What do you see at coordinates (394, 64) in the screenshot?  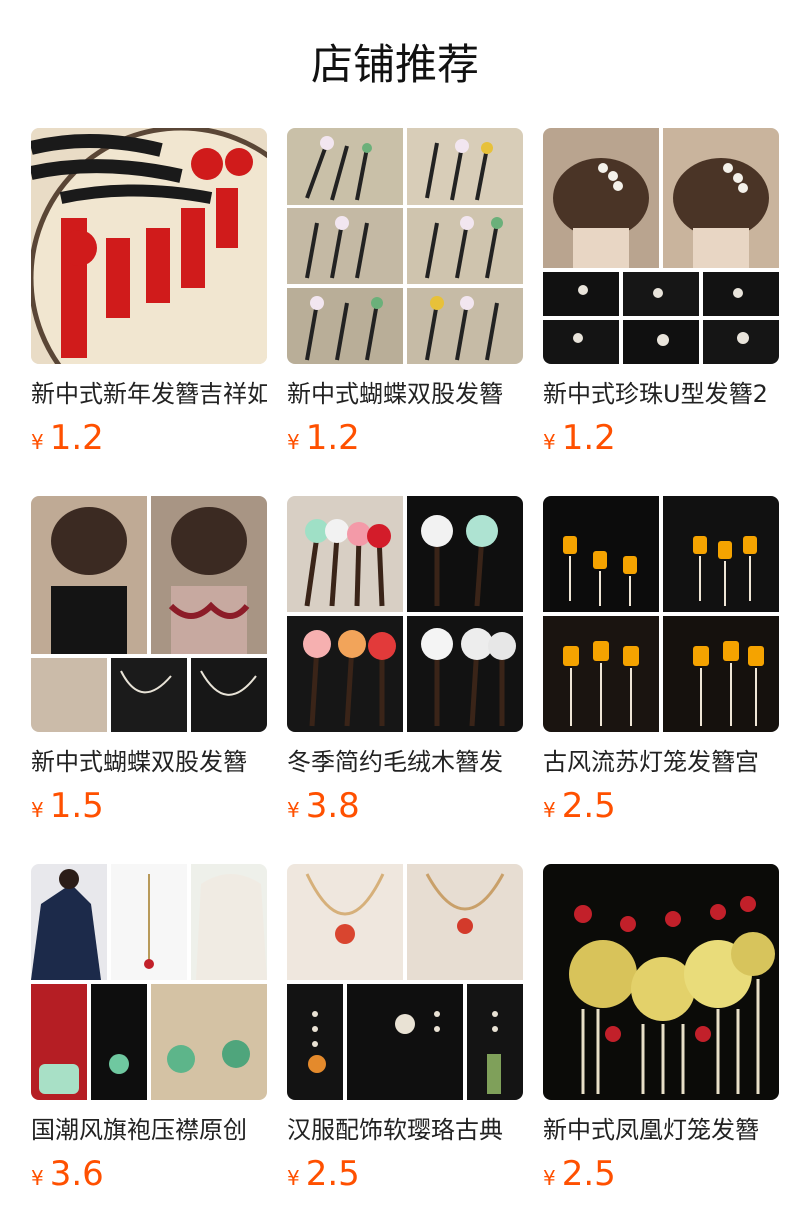 I see `page-title: 店铺推荐` at bounding box center [394, 64].